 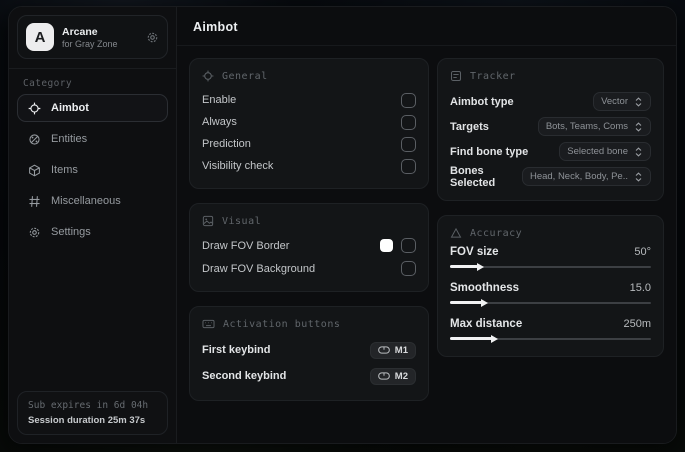 I want to click on setting-label: Draw FOV Border, so click(x=246, y=245).